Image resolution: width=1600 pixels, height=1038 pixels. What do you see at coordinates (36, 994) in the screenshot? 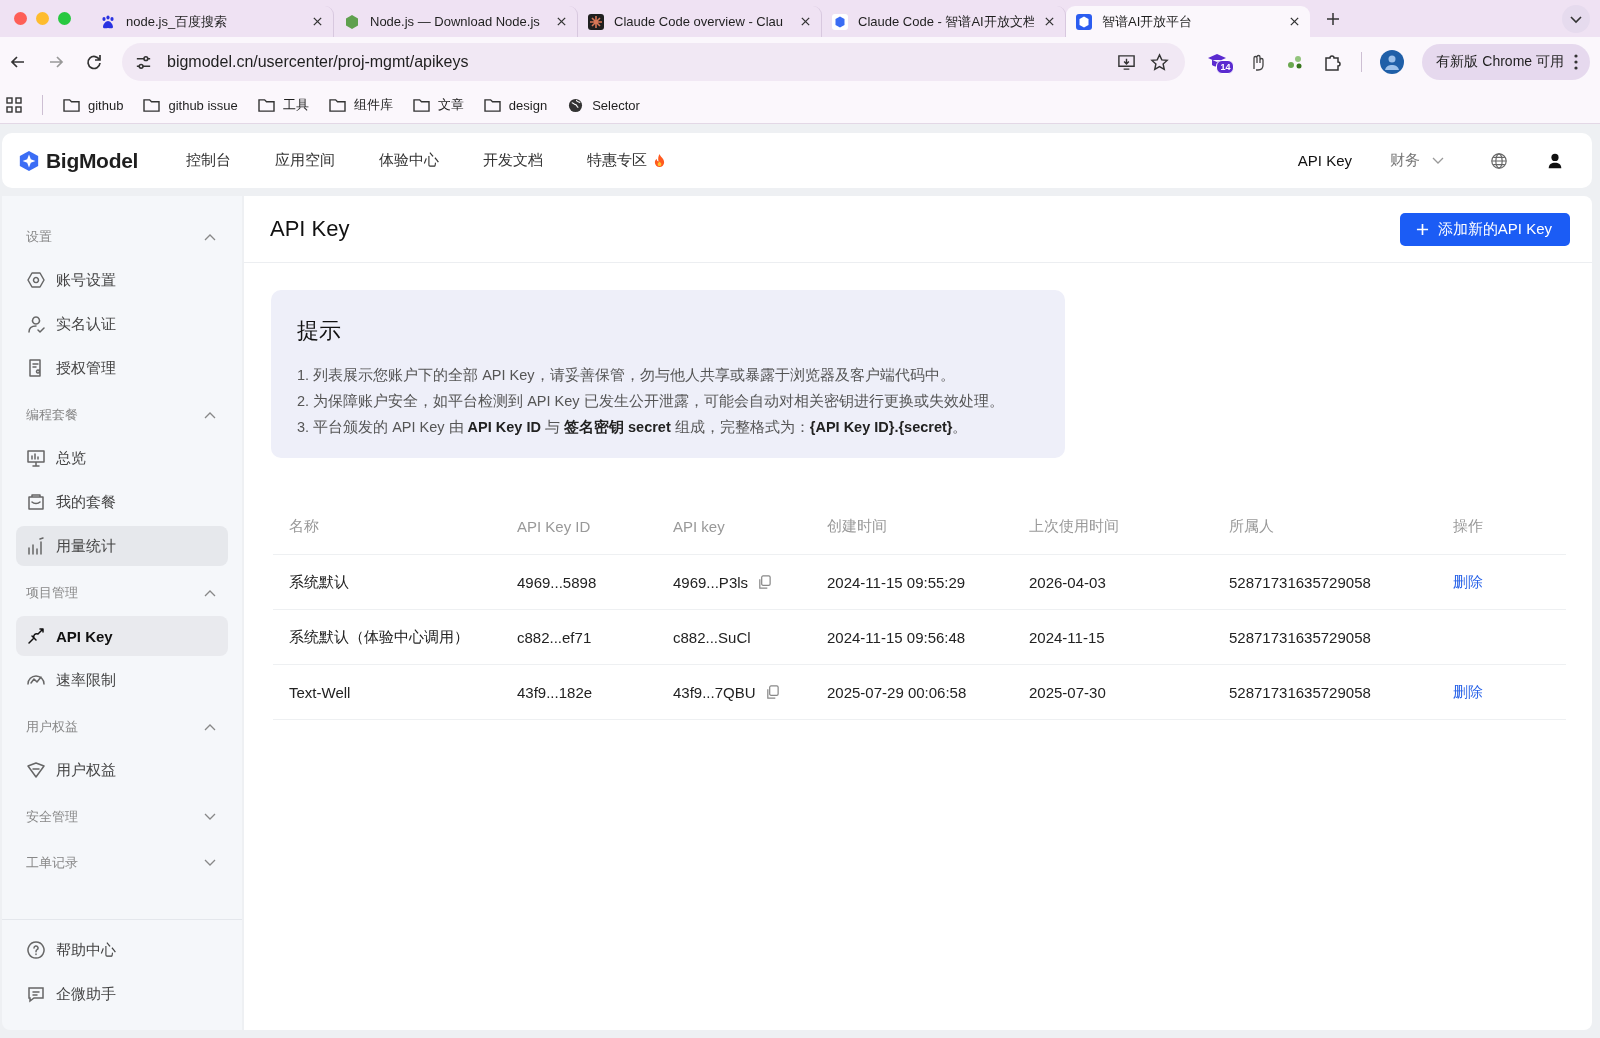
I see `chat-icon` at bounding box center [36, 994].